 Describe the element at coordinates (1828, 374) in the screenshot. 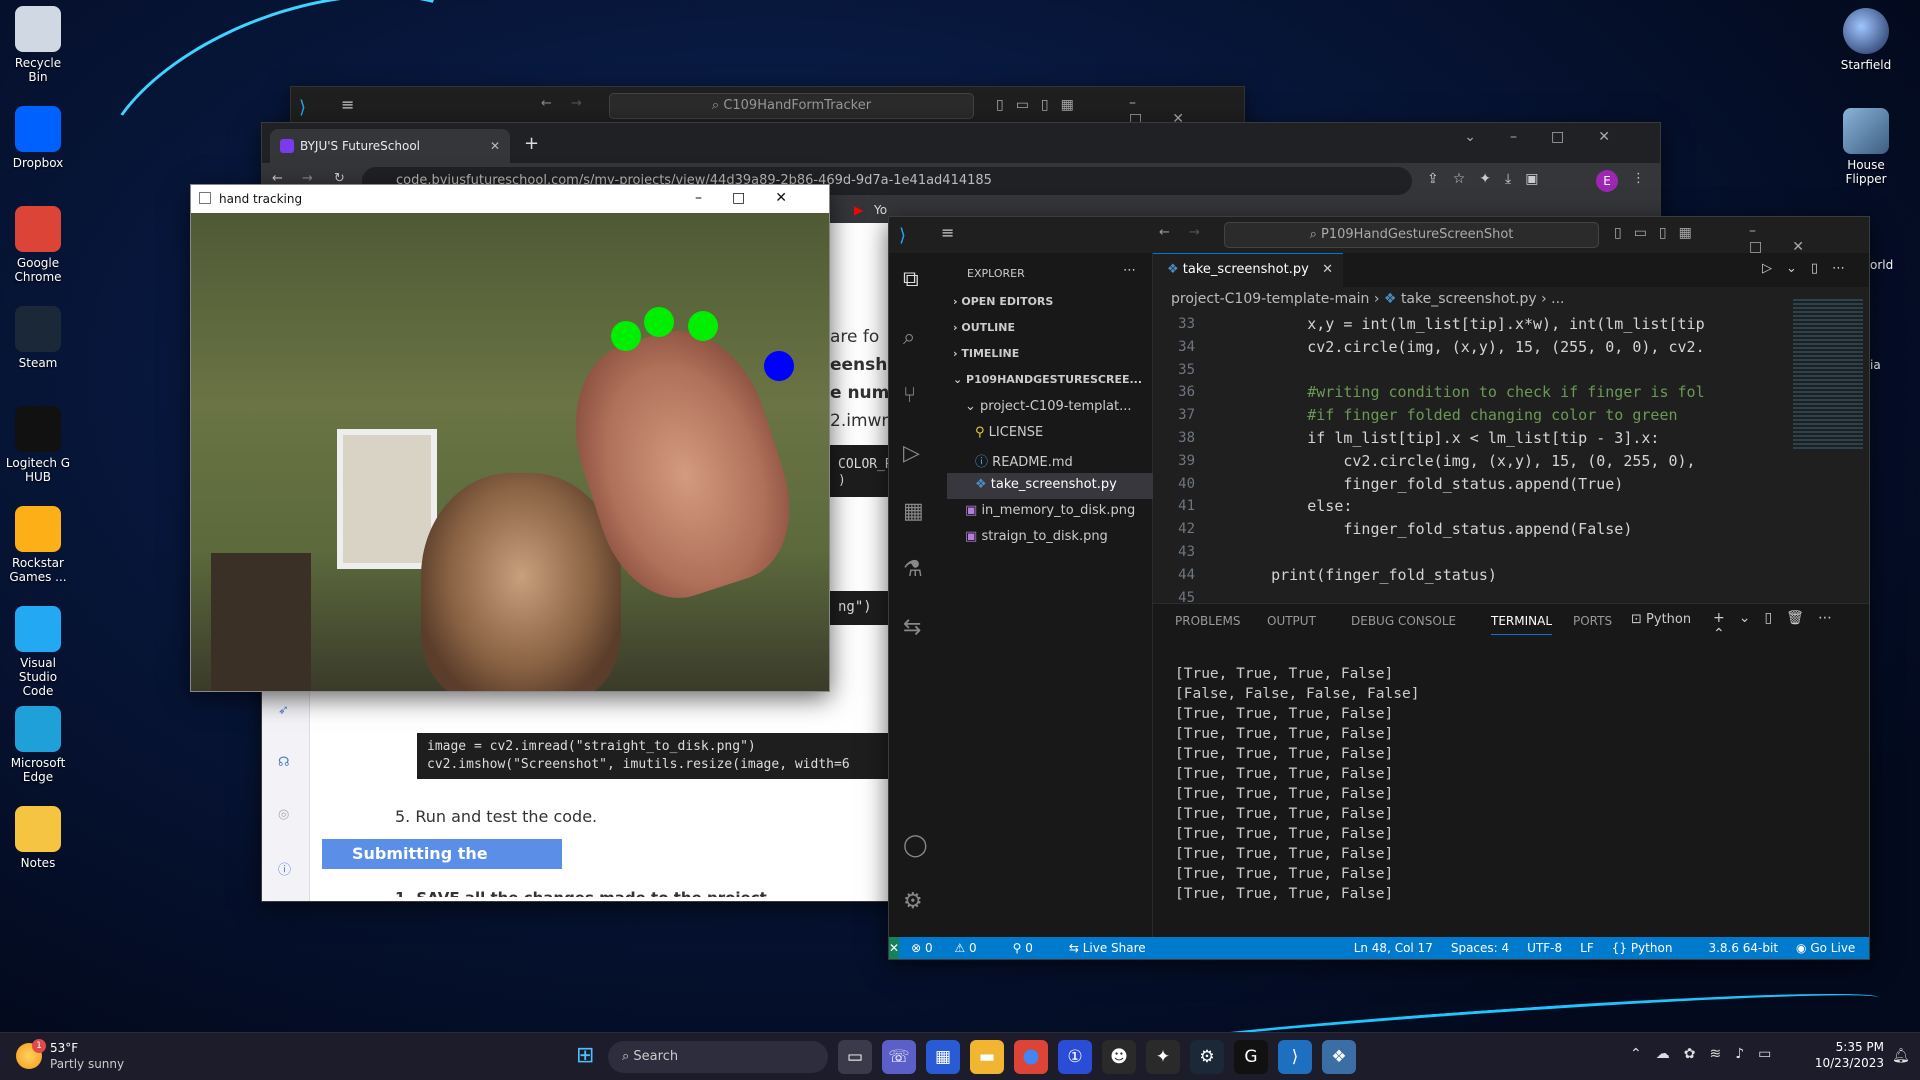

I see `minimap` at that location.